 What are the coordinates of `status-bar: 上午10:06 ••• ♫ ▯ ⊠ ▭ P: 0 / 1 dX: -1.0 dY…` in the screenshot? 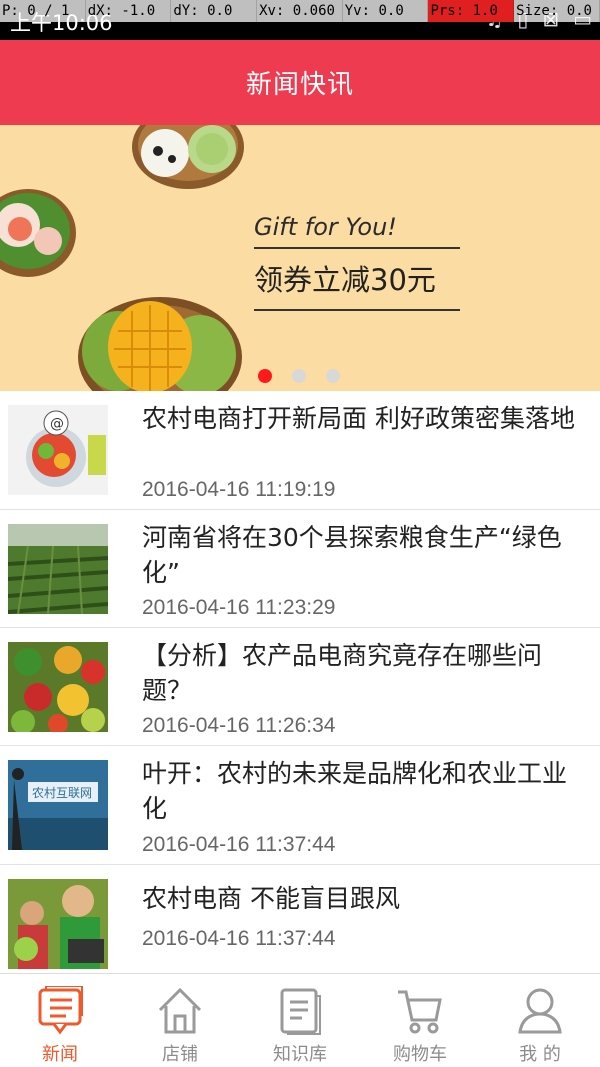 It's located at (300, 20).